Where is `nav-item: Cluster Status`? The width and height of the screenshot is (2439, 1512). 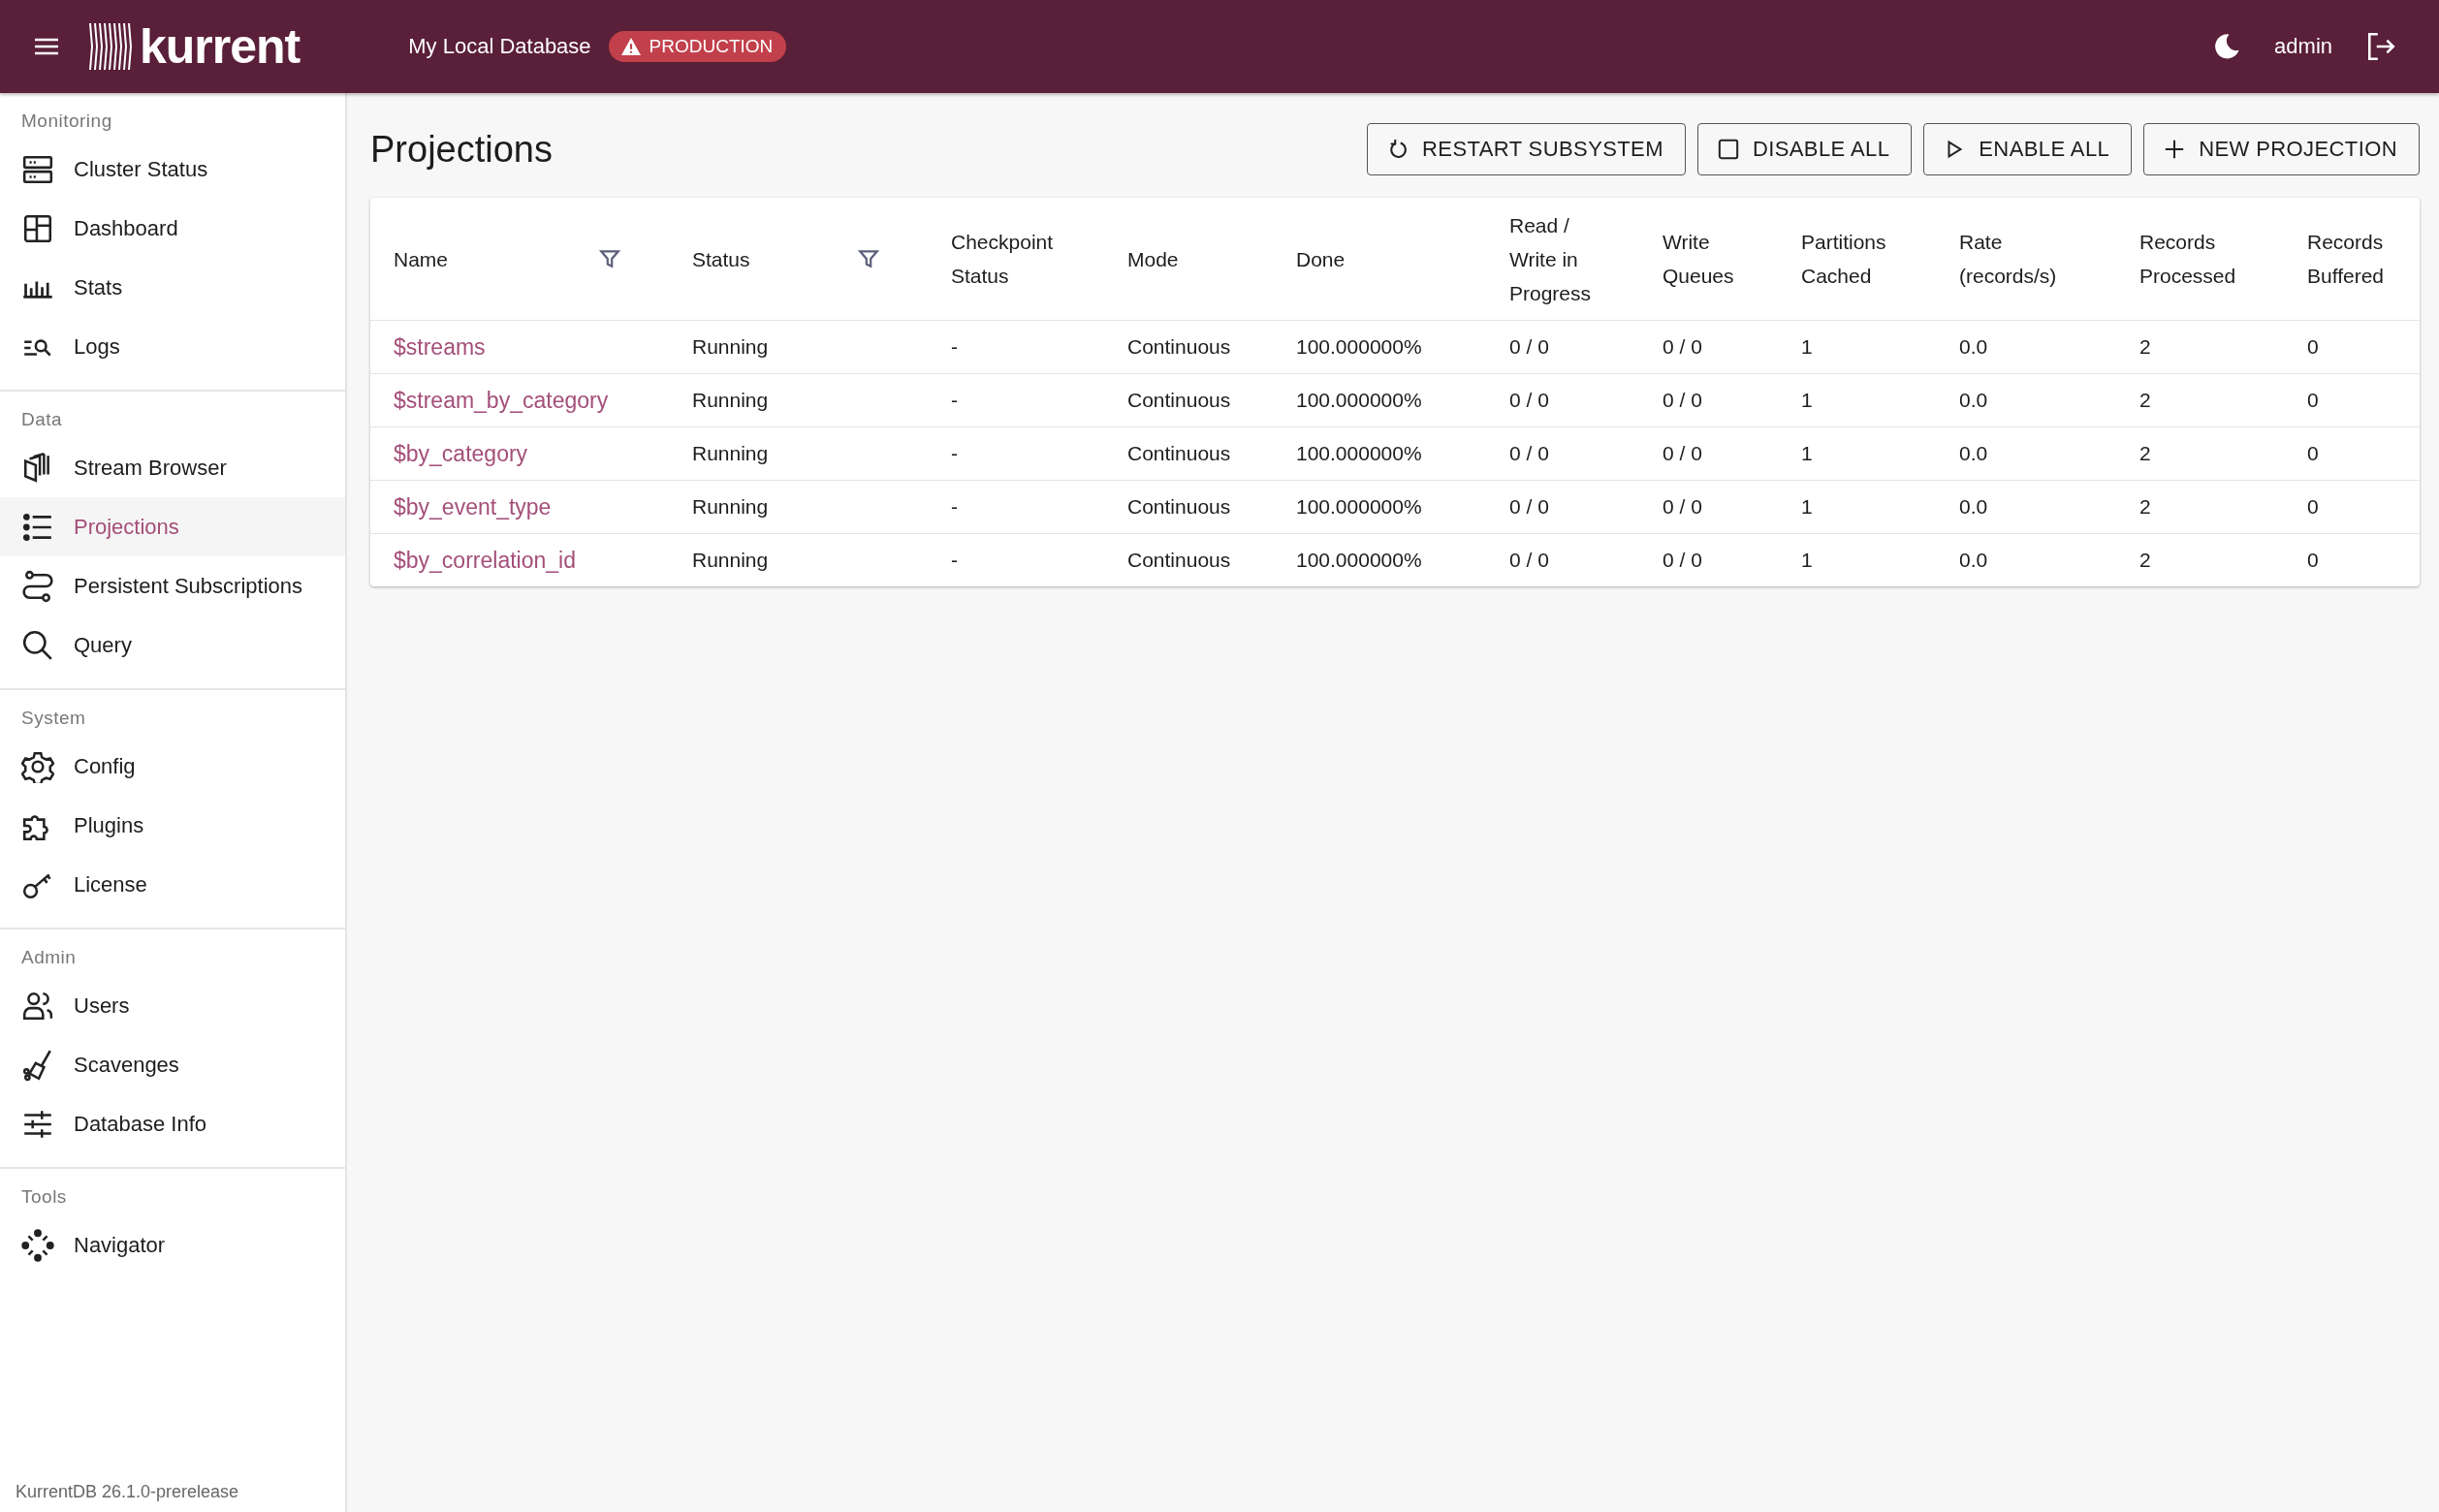
nav-item: Cluster Status is located at coordinates (172, 170).